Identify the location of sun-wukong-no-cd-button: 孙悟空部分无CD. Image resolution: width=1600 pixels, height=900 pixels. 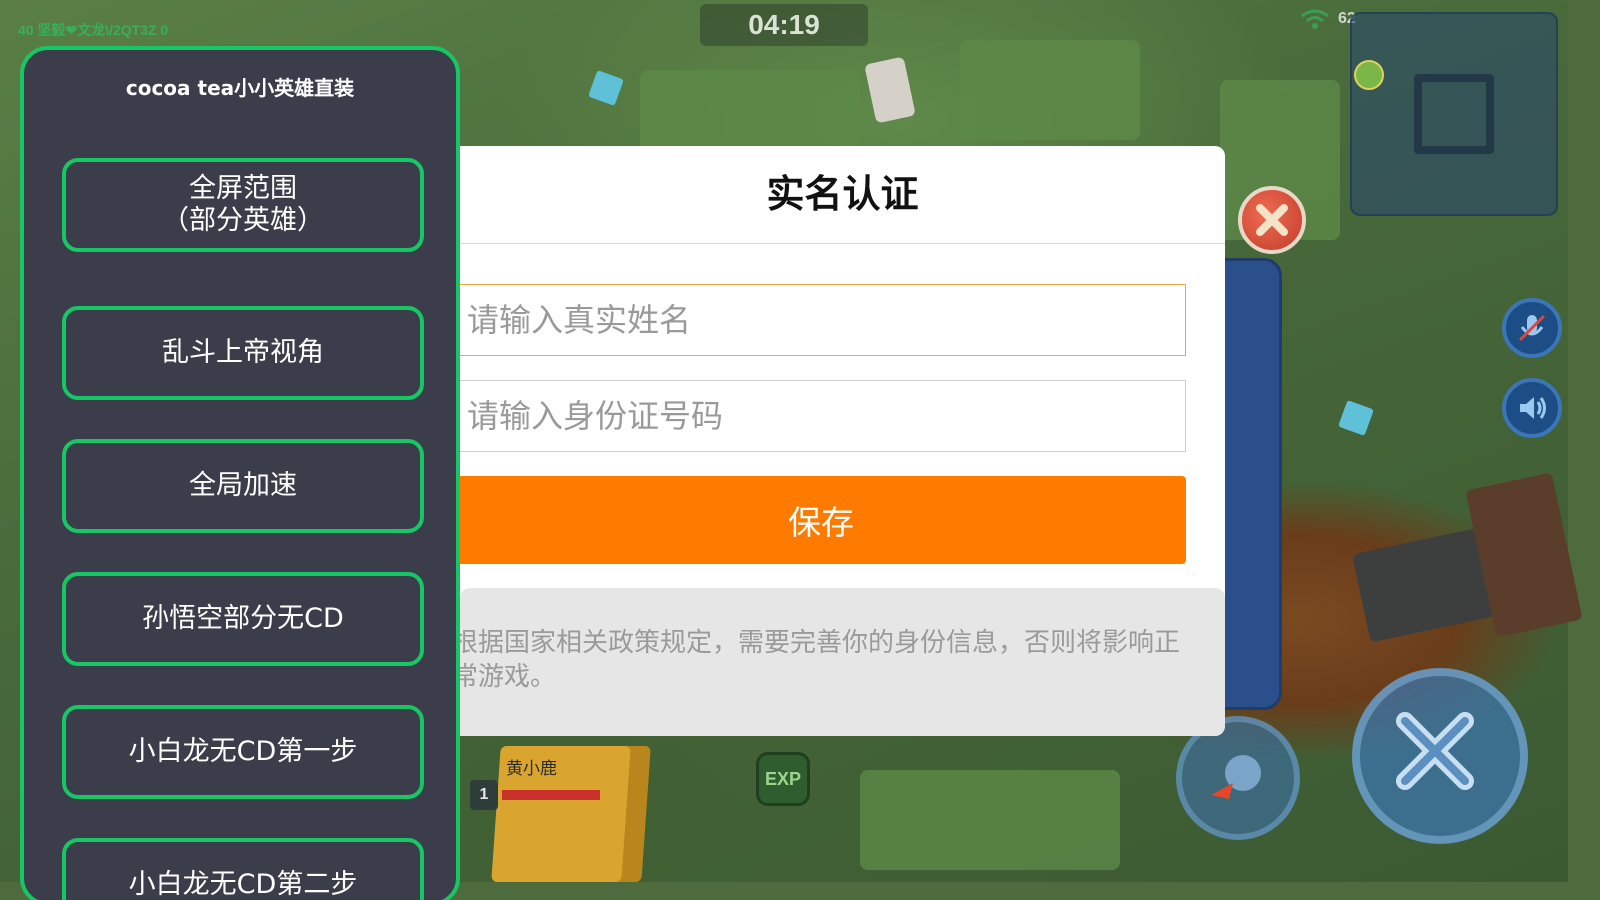
(243, 619).